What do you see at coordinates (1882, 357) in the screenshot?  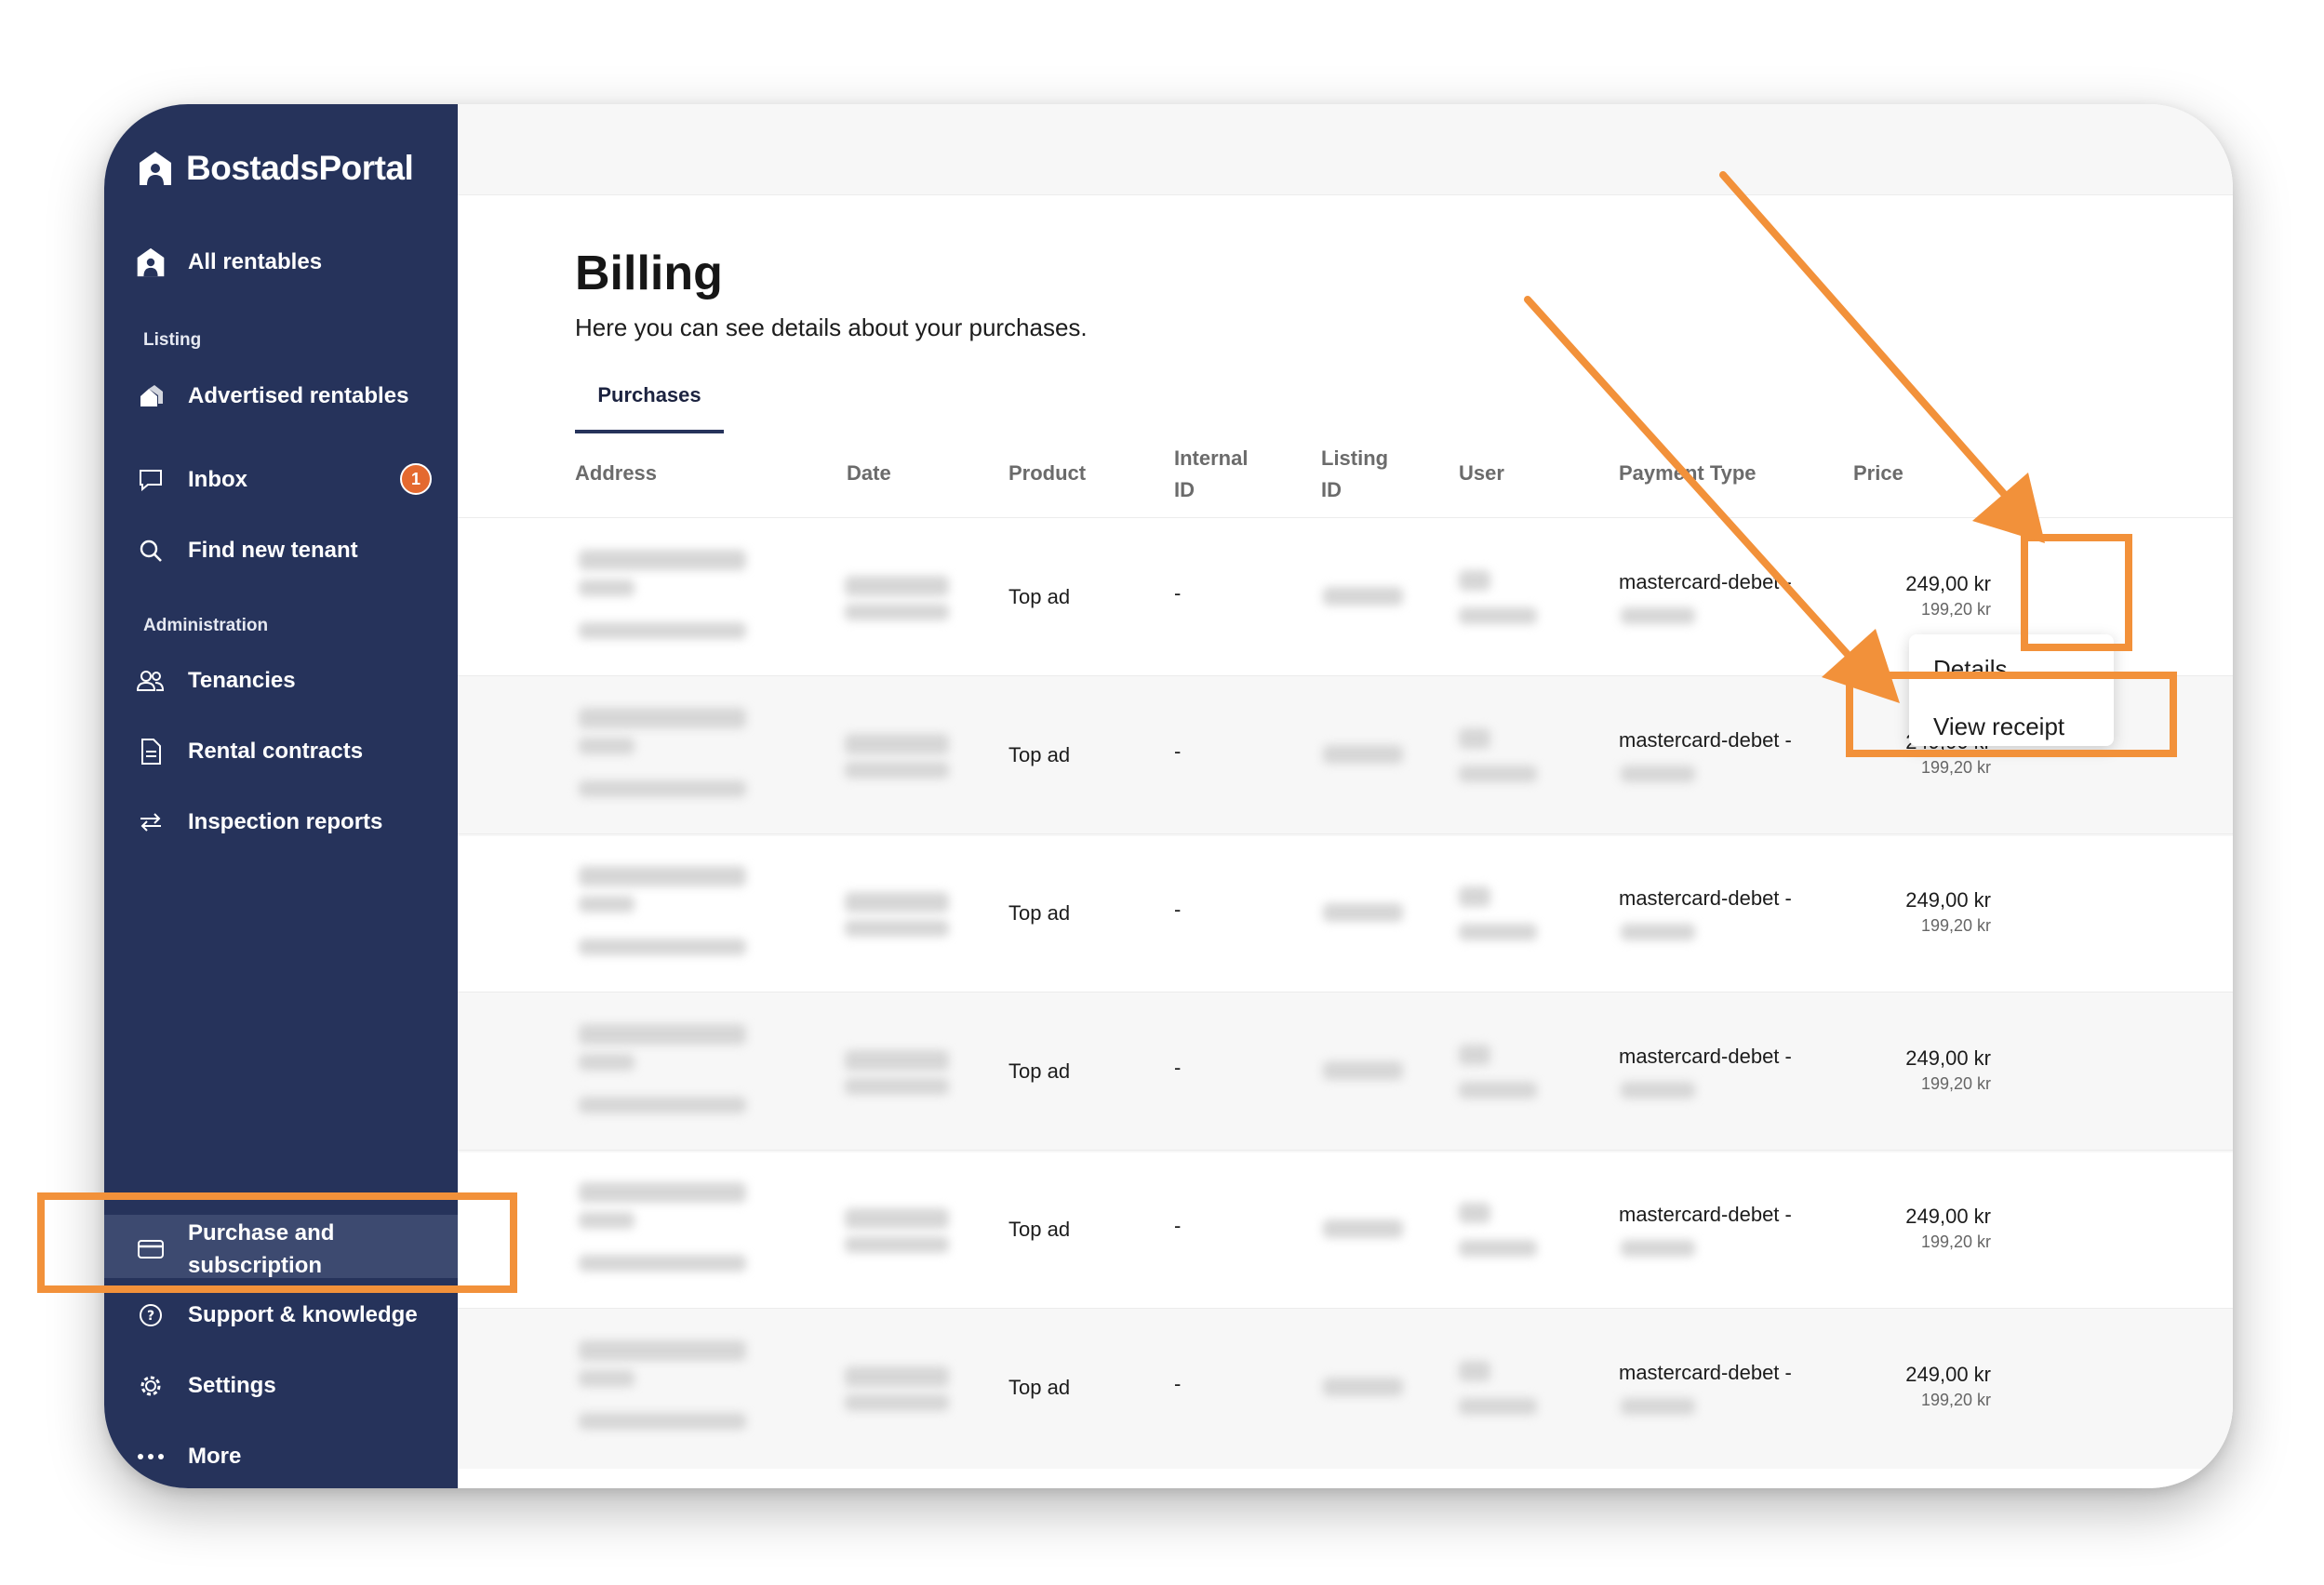 I see `arrow-to-kebab` at bounding box center [1882, 357].